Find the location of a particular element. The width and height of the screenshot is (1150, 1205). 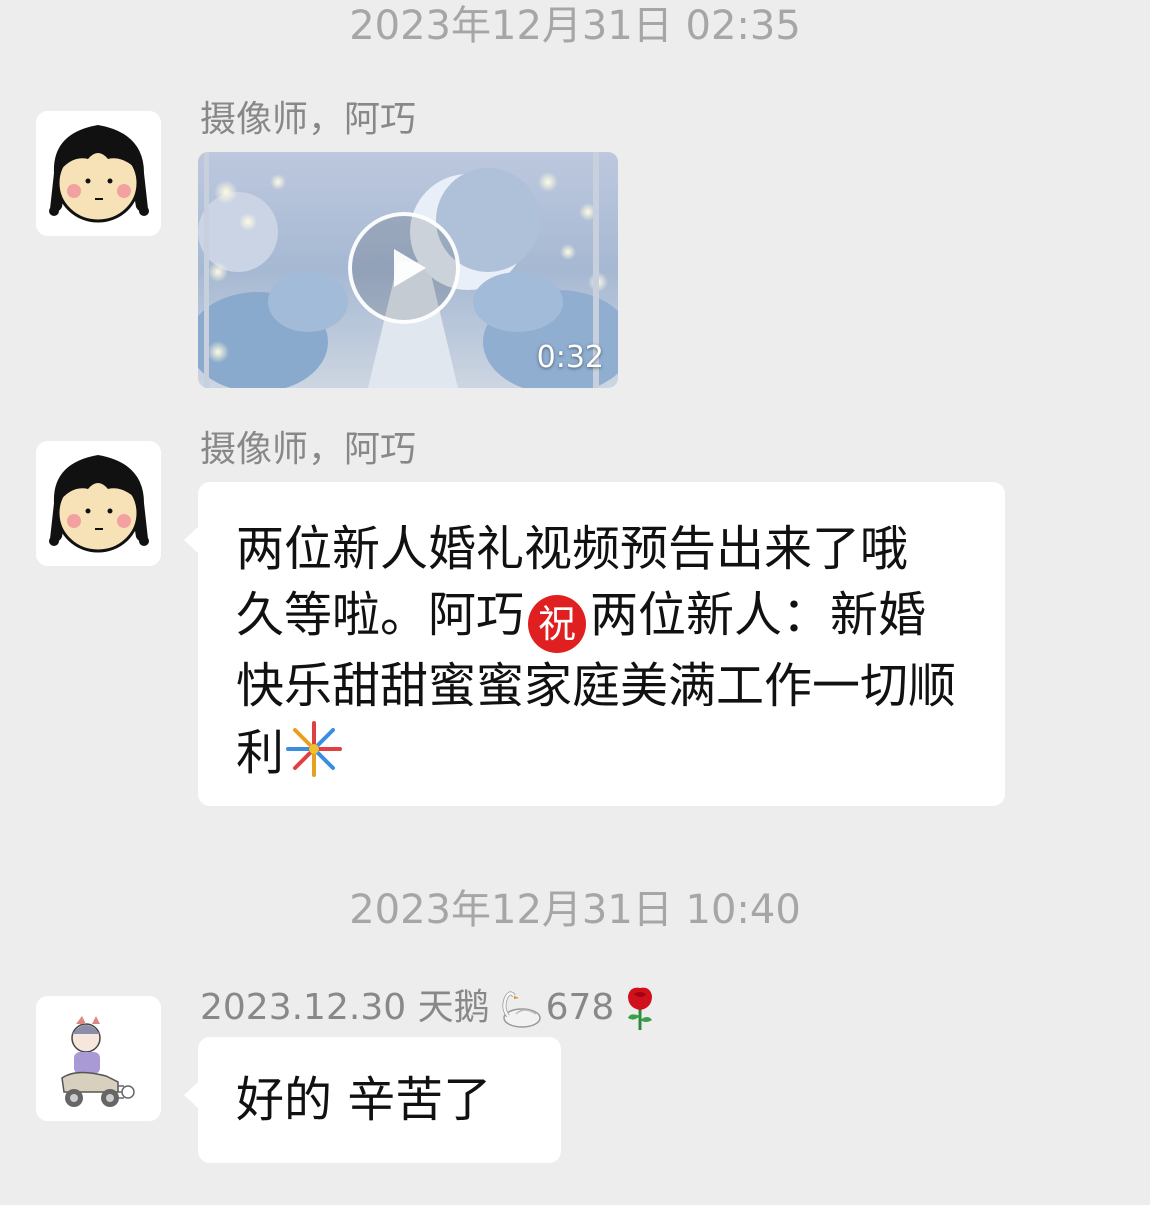

video-message: 0:32 is located at coordinates (408, 270).